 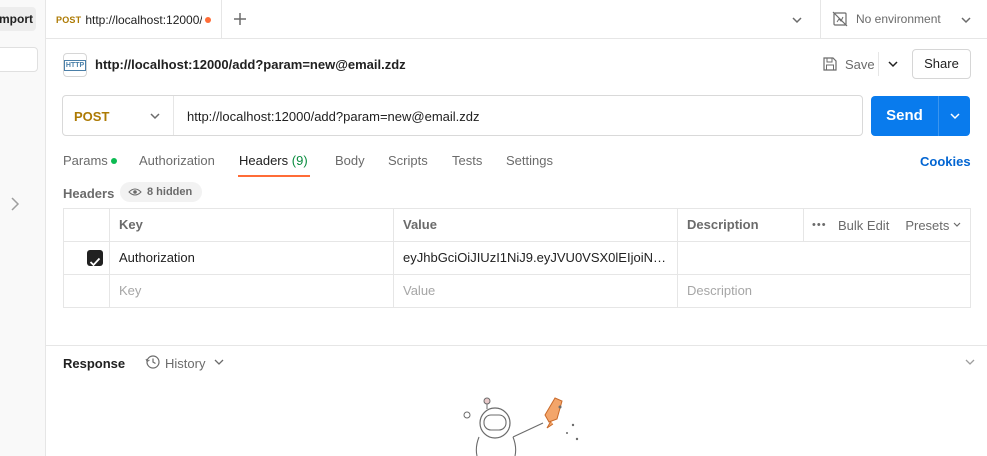 I want to click on eye-icon, so click(x=135, y=192).